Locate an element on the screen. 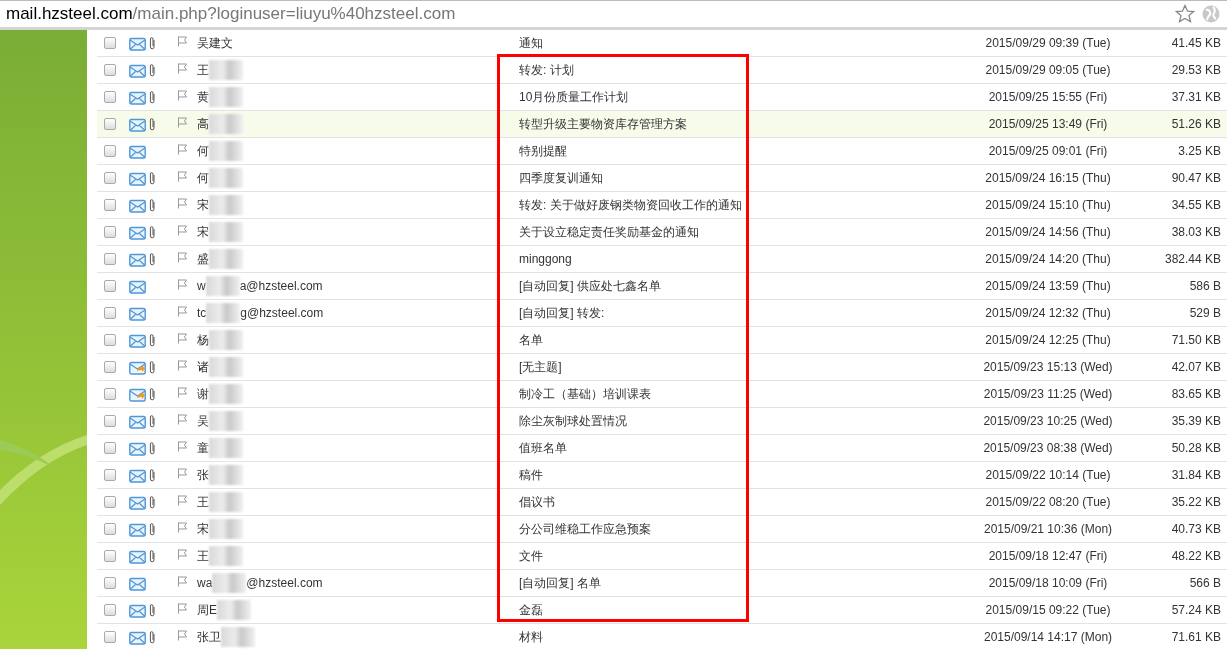  subject-link: 转型升级主要物资库存管理方案 is located at coordinates (603, 124).